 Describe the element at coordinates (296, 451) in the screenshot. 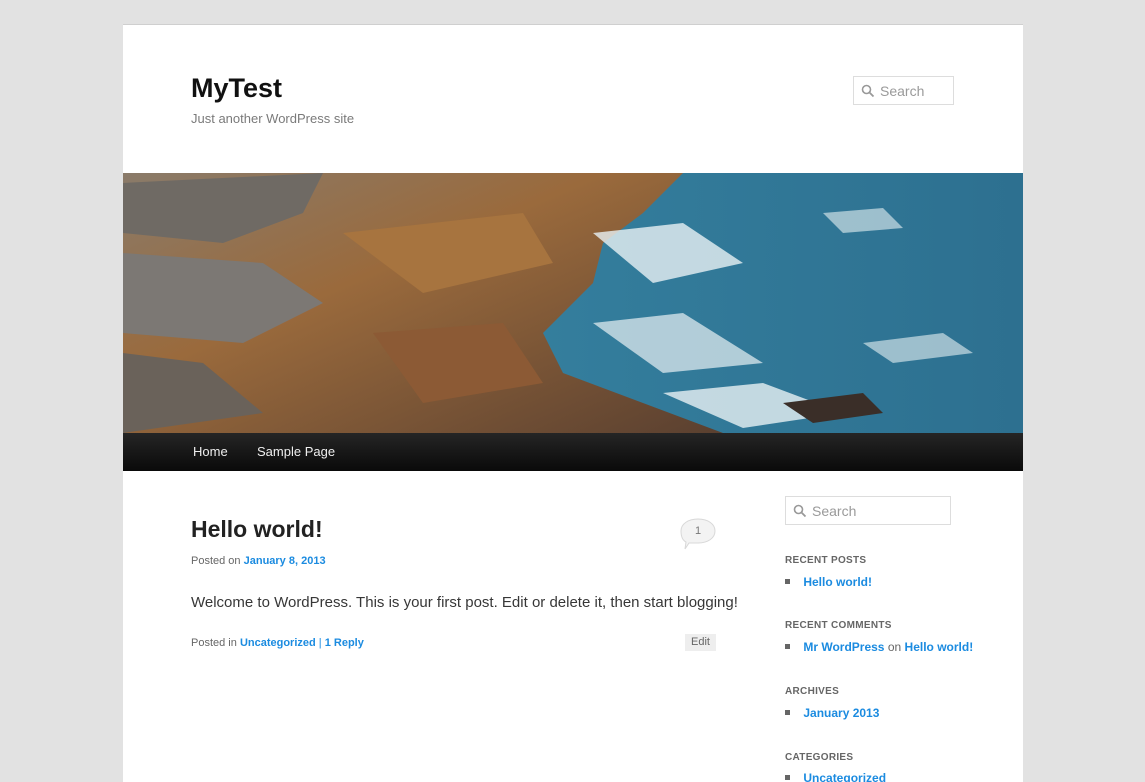

I see `nav-item-sample-page: Sample Page` at that location.